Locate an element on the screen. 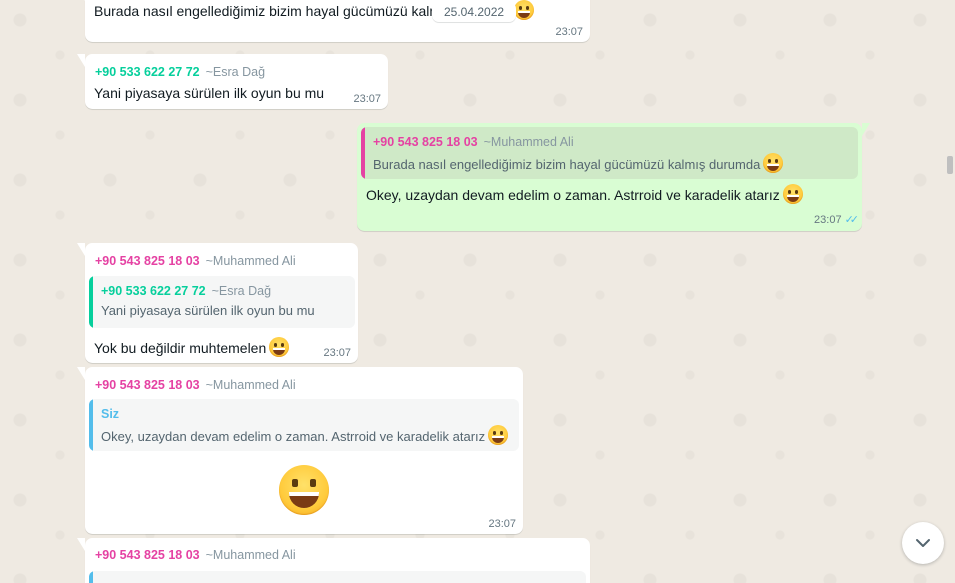 Image resolution: width=955 pixels, height=583 pixels. message-text: Yani piyasaya sürülen ilk oyun bu mu is located at coordinates (209, 93).